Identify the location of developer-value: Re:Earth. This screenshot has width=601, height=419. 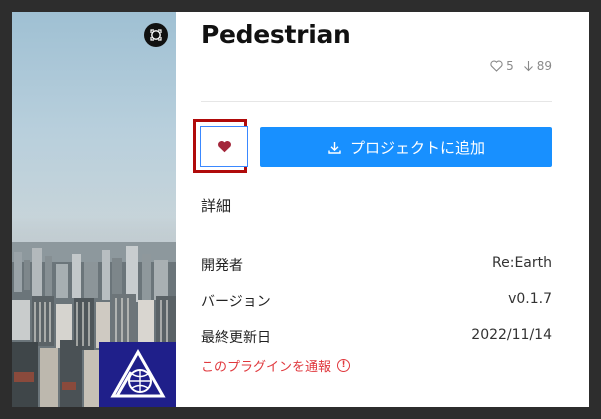
(522, 263).